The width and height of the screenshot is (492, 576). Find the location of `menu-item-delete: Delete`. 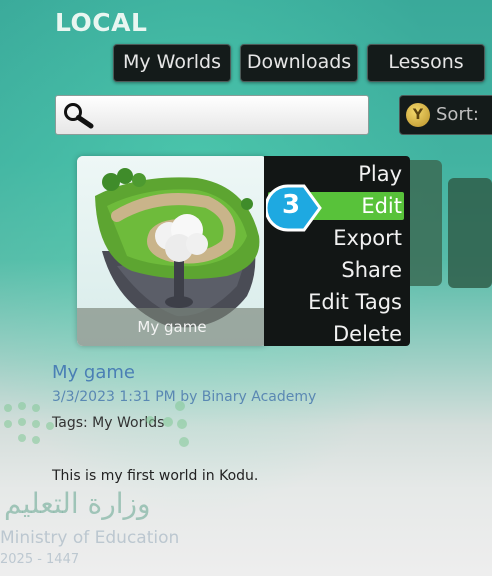

menu-item-delete: Delete is located at coordinates (336, 334).